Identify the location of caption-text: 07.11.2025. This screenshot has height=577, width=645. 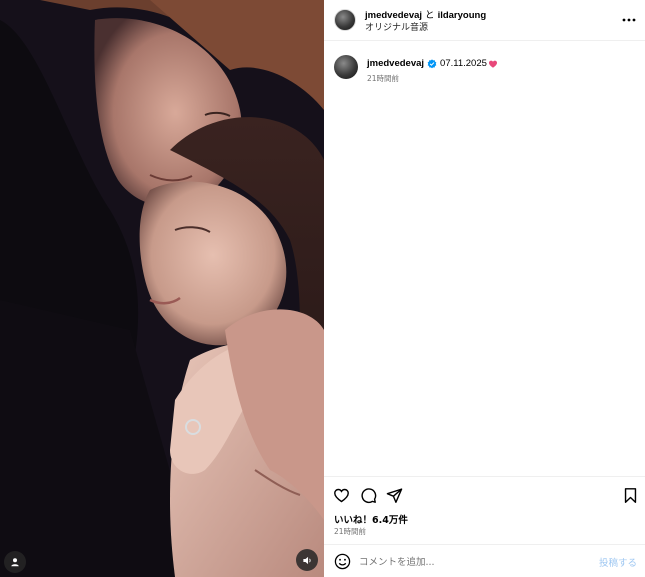
(463, 63).